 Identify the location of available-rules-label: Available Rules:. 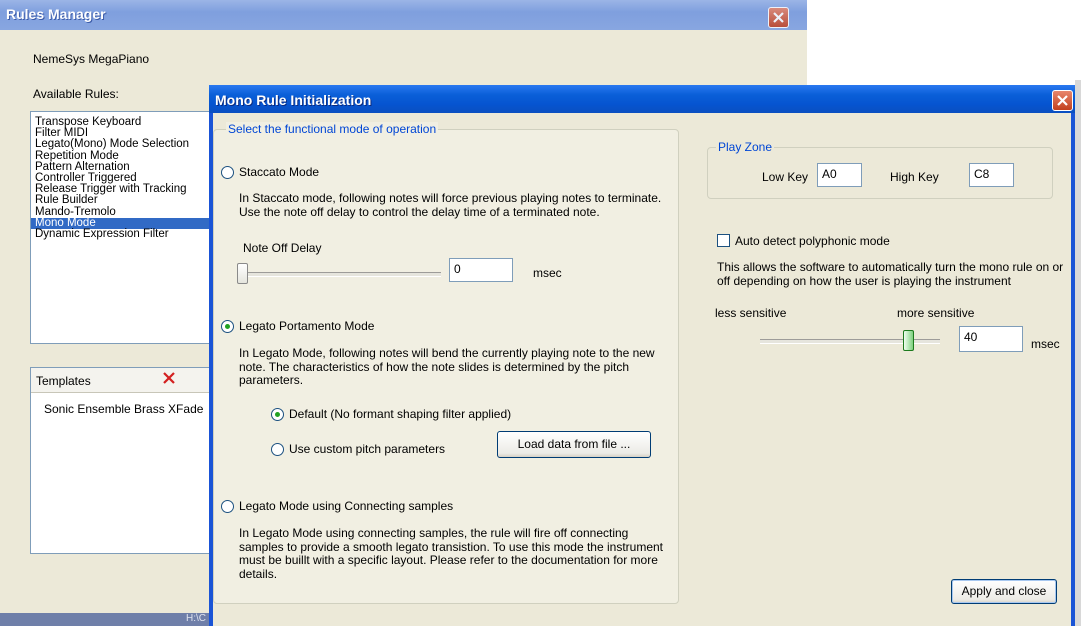
(76, 94).